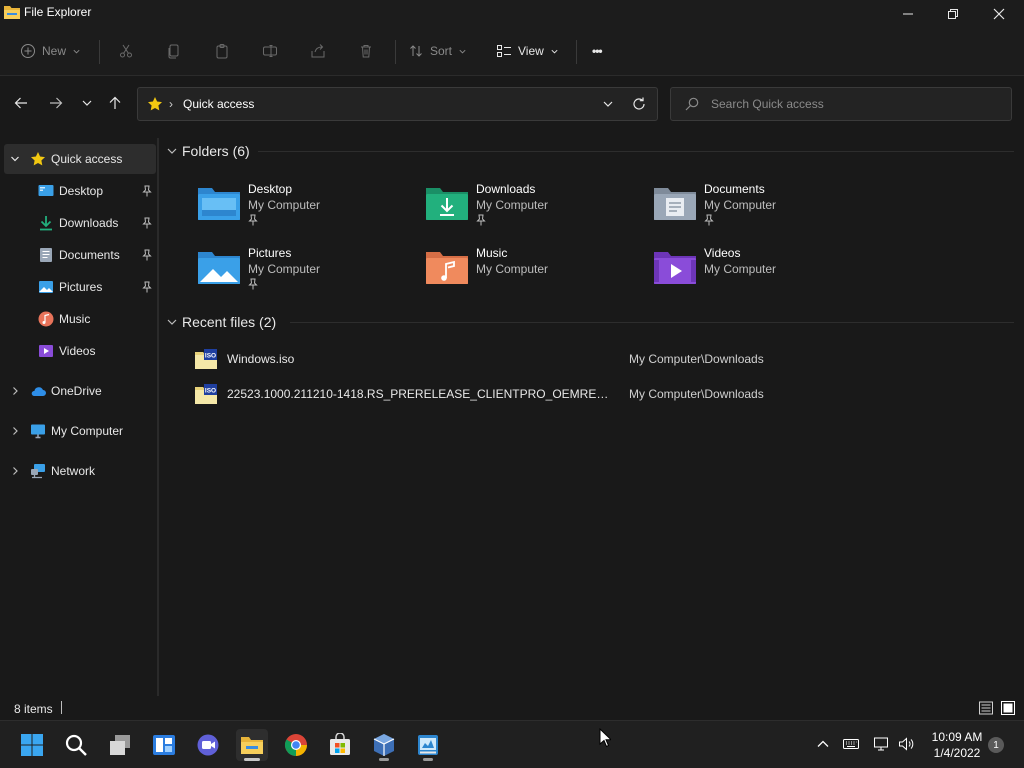 This screenshot has width=1024, height=768. Describe the element at coordinates (221, 322) in the screenshot. I see `recent-files-section-header: Recent files (2)` at that location.